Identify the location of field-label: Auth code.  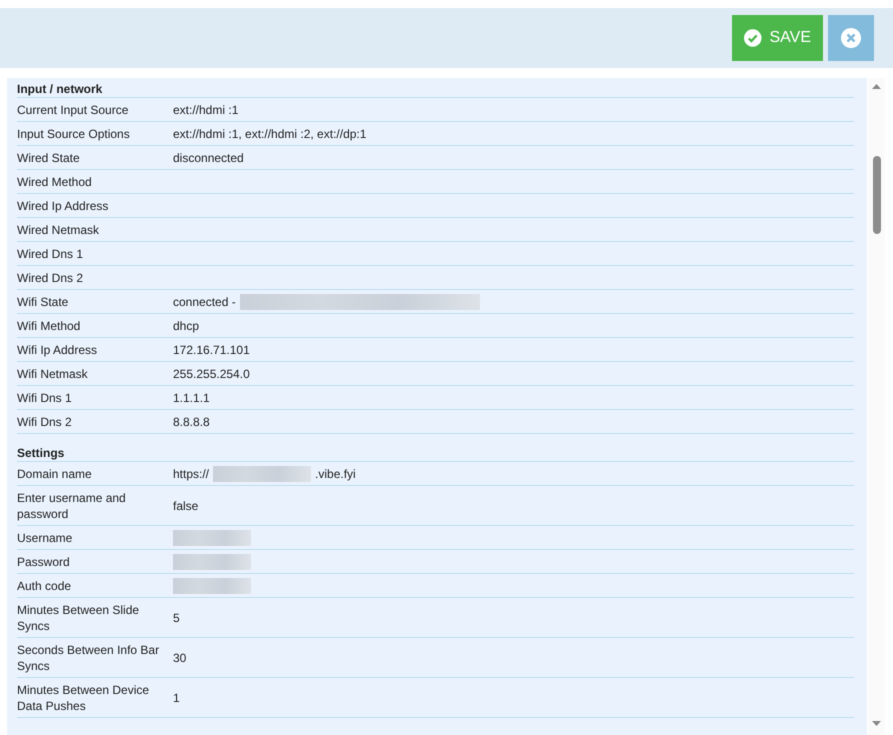
(44, 586).